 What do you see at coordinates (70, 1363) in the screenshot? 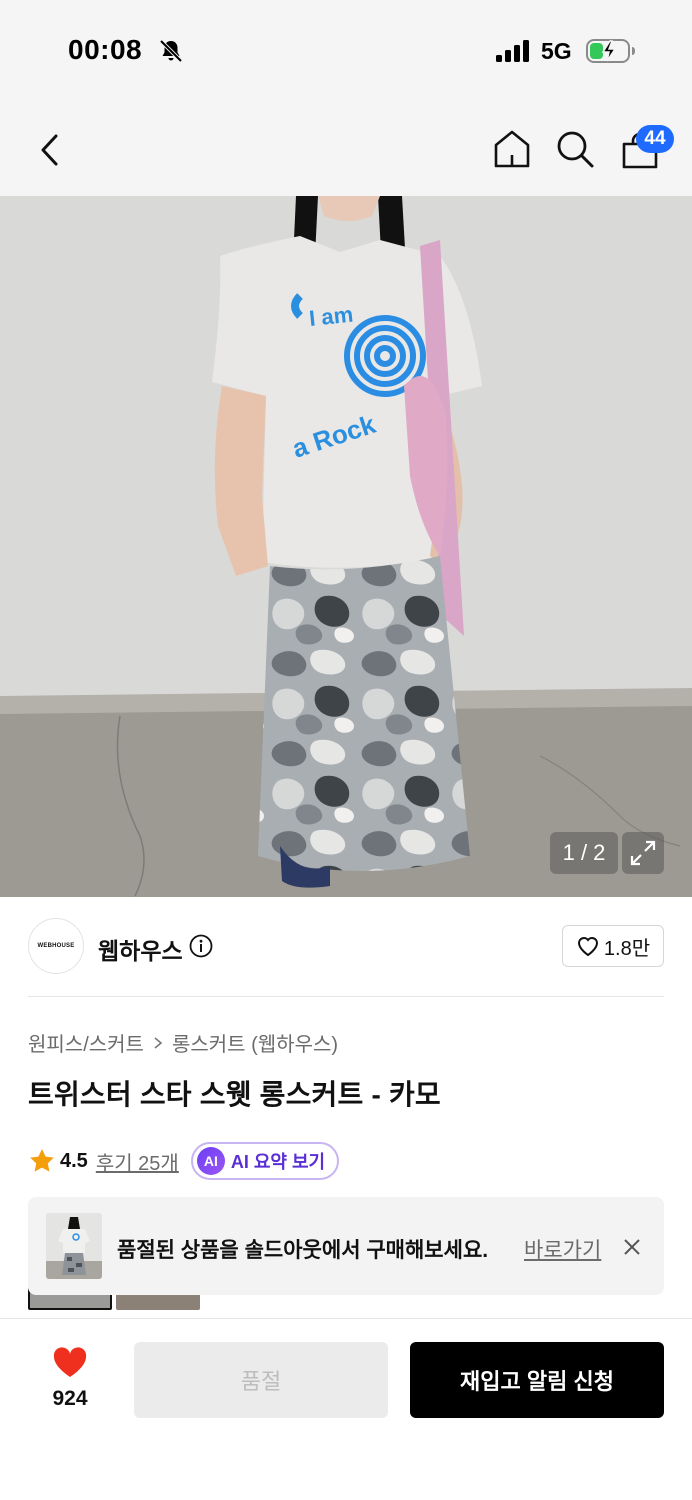
I see `heart-filled-icon` at bounding box center [70, 1363].